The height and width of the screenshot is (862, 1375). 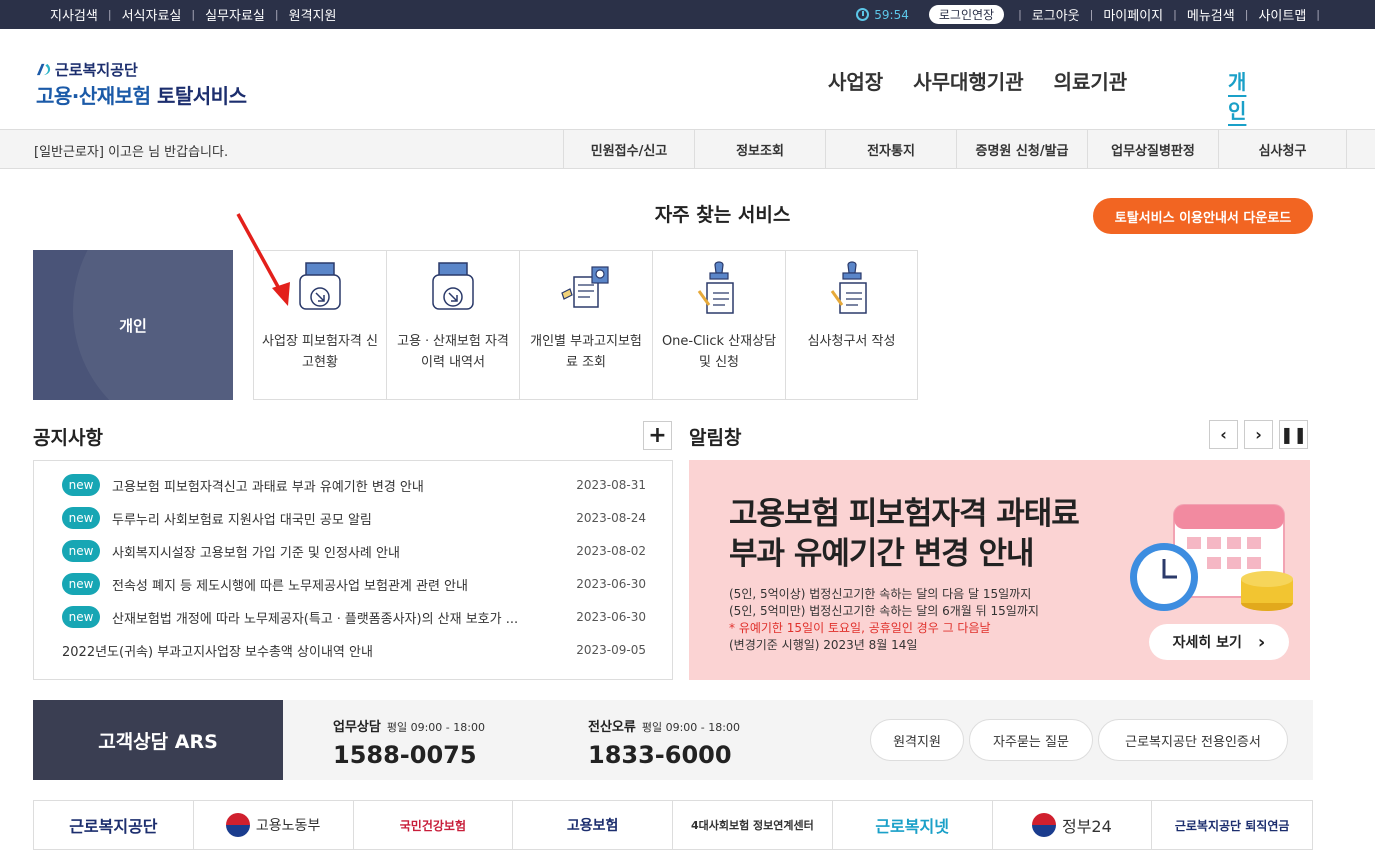 What do you see at coordinates (263, 259) in the screenshot?
I see `red-arrow-annotation-icon` at bounding box center [263, 259].